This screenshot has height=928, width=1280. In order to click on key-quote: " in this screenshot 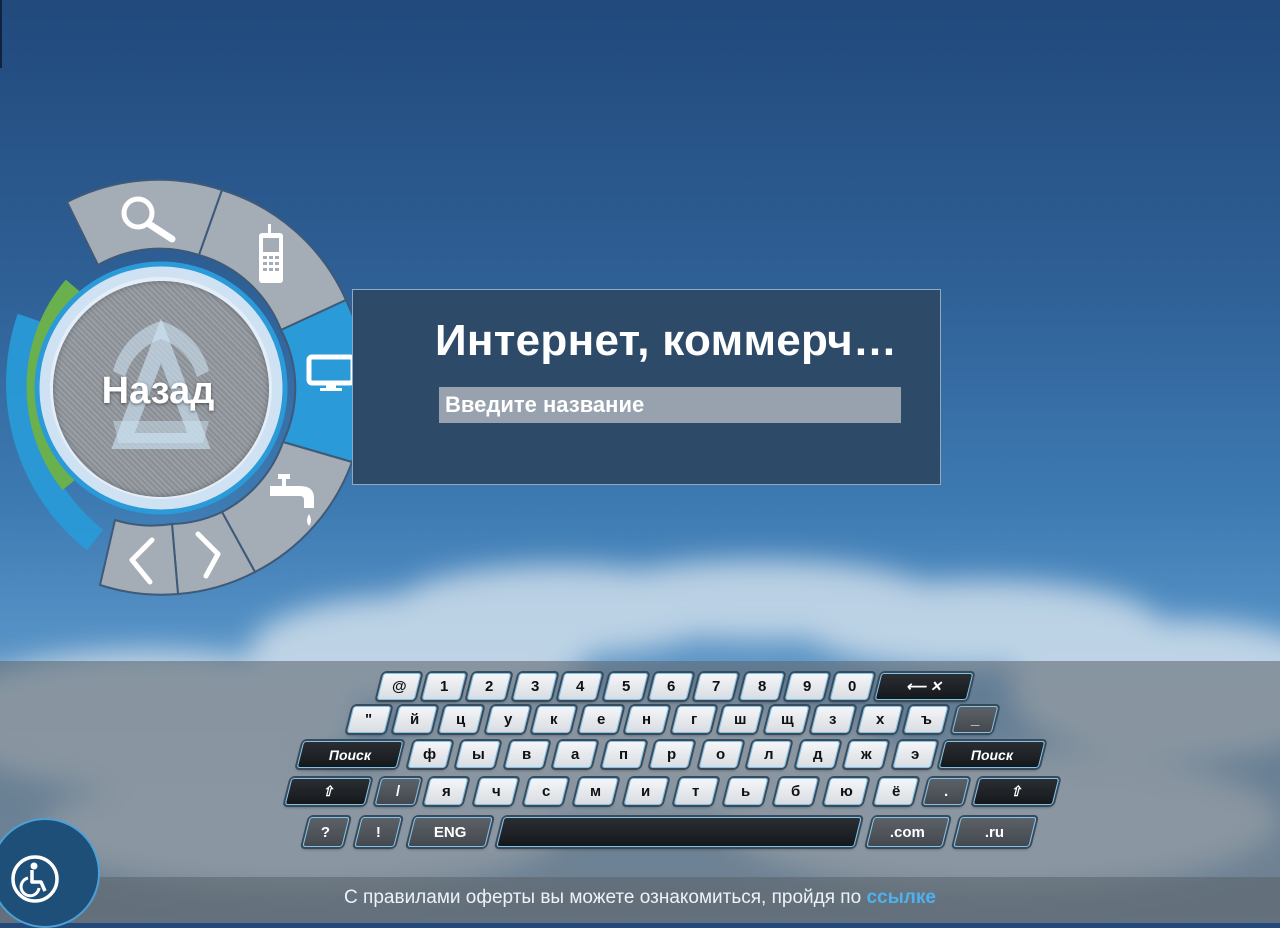, I will do `click(369, 719)`.